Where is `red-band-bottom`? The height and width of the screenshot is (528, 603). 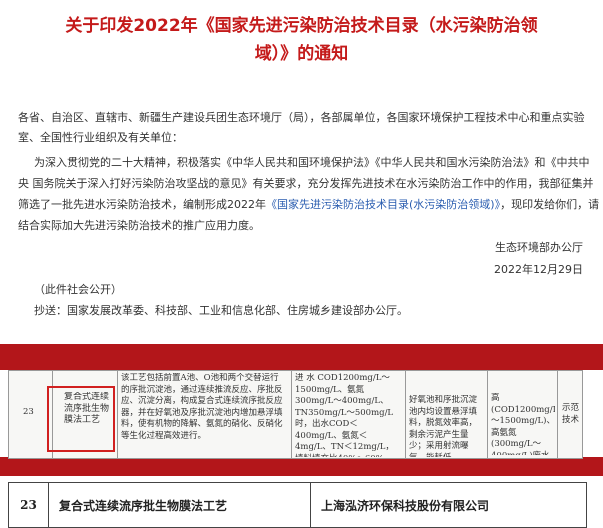
red-band-bottom is located at coordinates (301, 466).